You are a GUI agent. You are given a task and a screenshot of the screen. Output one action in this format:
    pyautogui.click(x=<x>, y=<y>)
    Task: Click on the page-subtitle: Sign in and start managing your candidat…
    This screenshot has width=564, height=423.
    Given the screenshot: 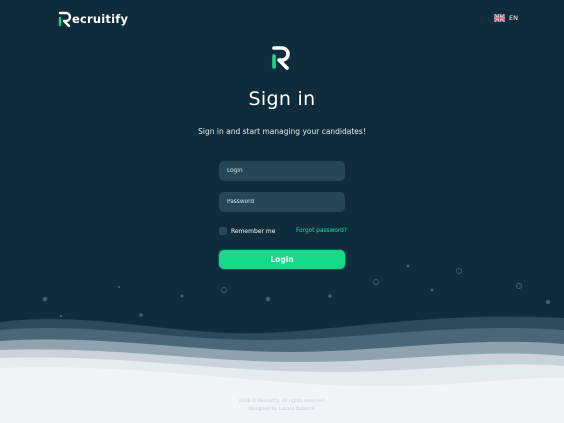 What is the action you would take?
    pyautogui.click(x=282, y=131)
    